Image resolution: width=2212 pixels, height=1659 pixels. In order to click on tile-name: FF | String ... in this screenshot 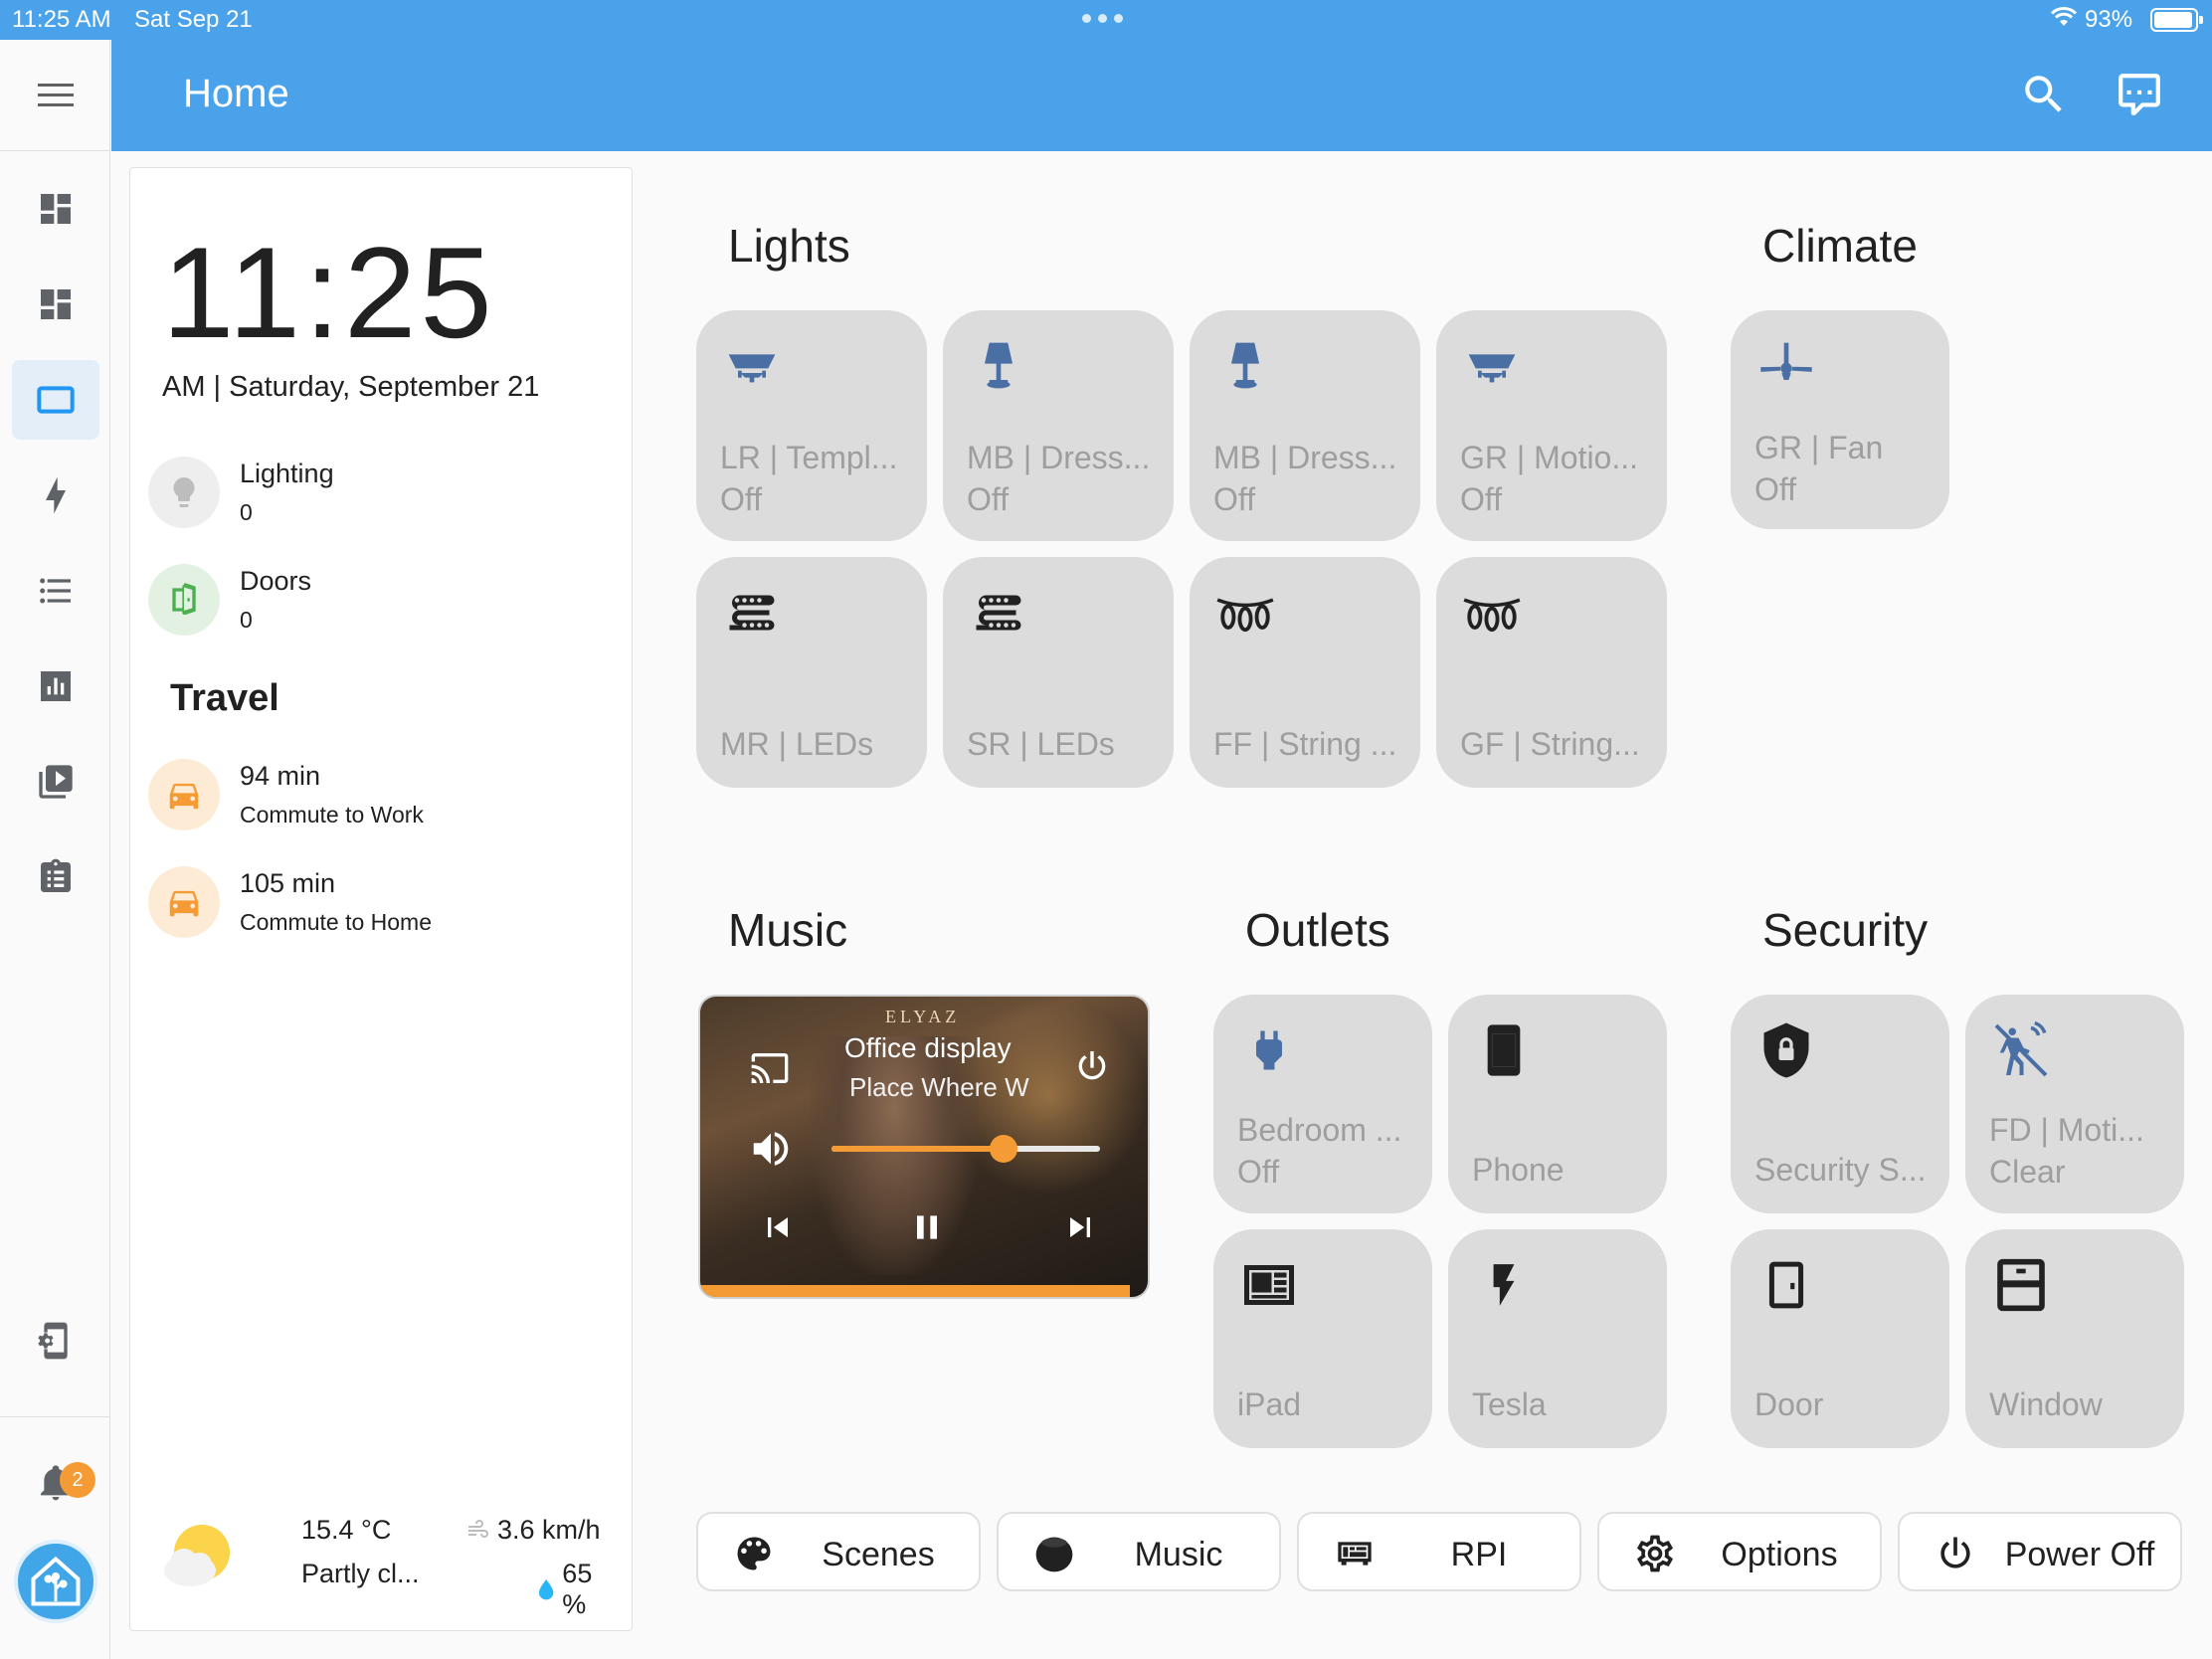, I will do `click(1305, 744)`.